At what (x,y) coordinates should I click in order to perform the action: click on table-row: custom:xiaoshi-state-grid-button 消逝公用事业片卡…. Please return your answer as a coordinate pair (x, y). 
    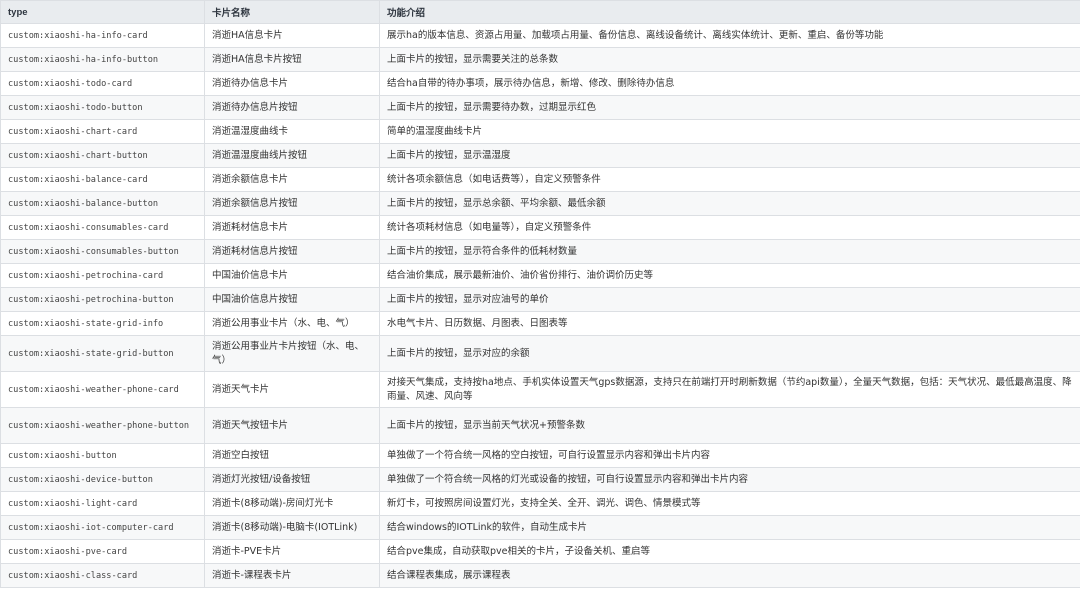
    Looking at the image, I should click on (540, 353).